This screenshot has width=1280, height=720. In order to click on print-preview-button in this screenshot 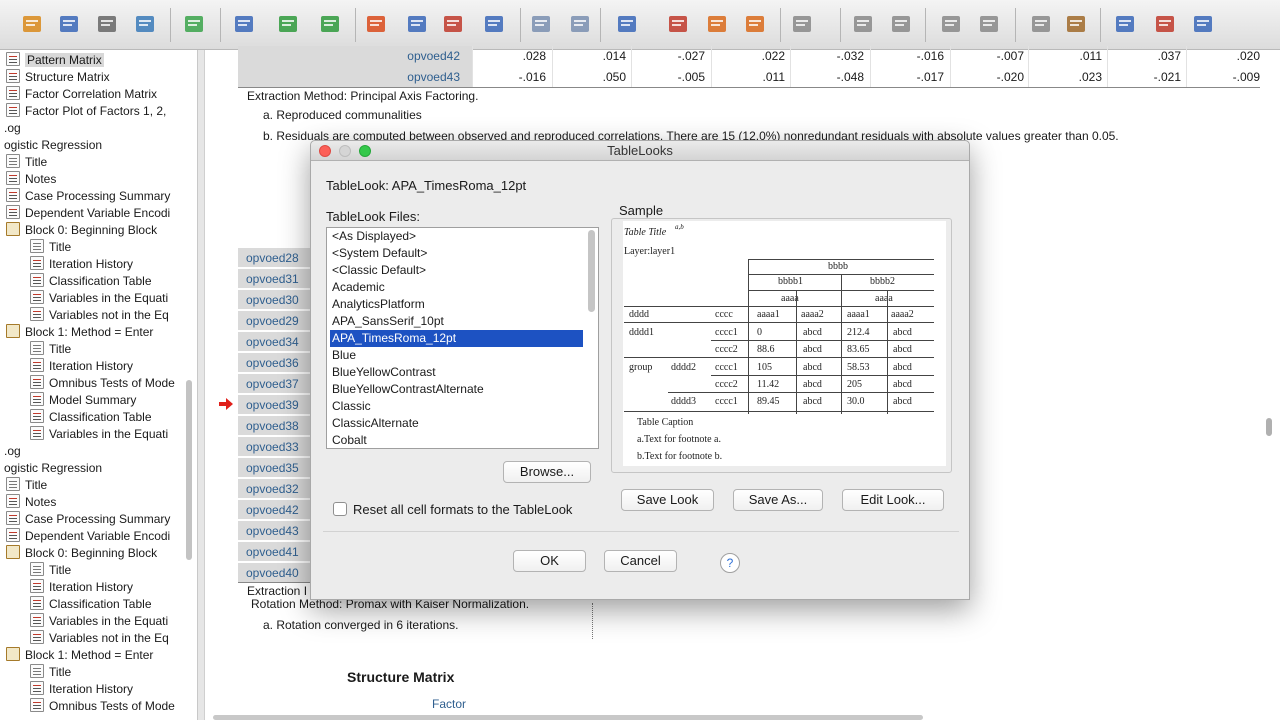, I will do `click(145, 24)`.